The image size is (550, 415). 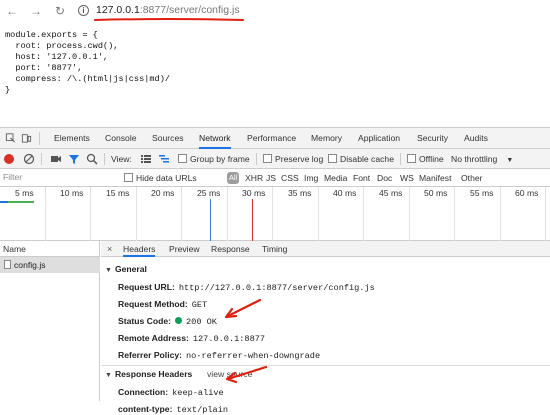 I want to click on timeline-tick-label: 40 ms, so click(x=345, y=193).